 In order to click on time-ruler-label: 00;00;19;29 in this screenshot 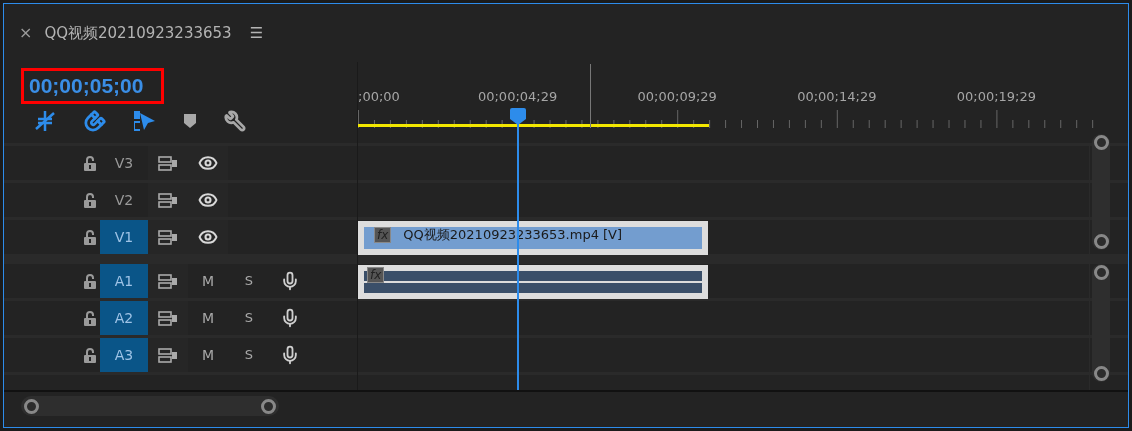, I will do `click(996, 97)`.